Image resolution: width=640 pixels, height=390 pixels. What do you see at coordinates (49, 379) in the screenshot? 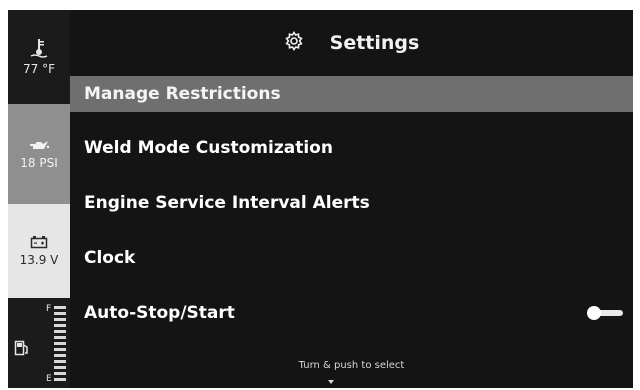
I see `fuel-empty-label: E` at bounding box center [49, 379].